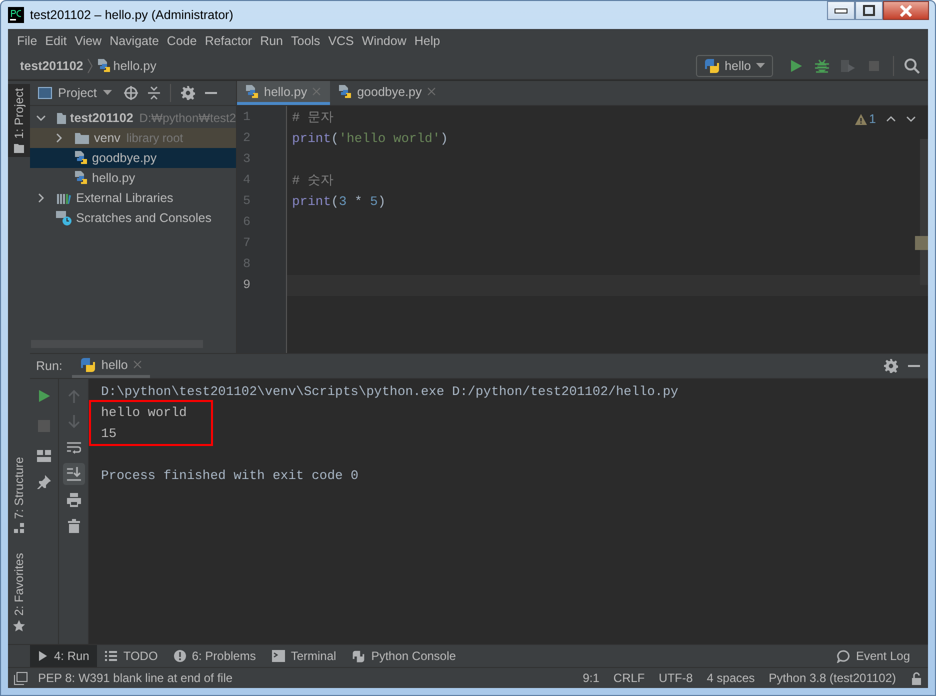 The image size is (936, 696). What do you see at coordinates (64, 656) in the screenshot?
I see `tool-window-button: 4: Run` at bounding box center [64, 656].